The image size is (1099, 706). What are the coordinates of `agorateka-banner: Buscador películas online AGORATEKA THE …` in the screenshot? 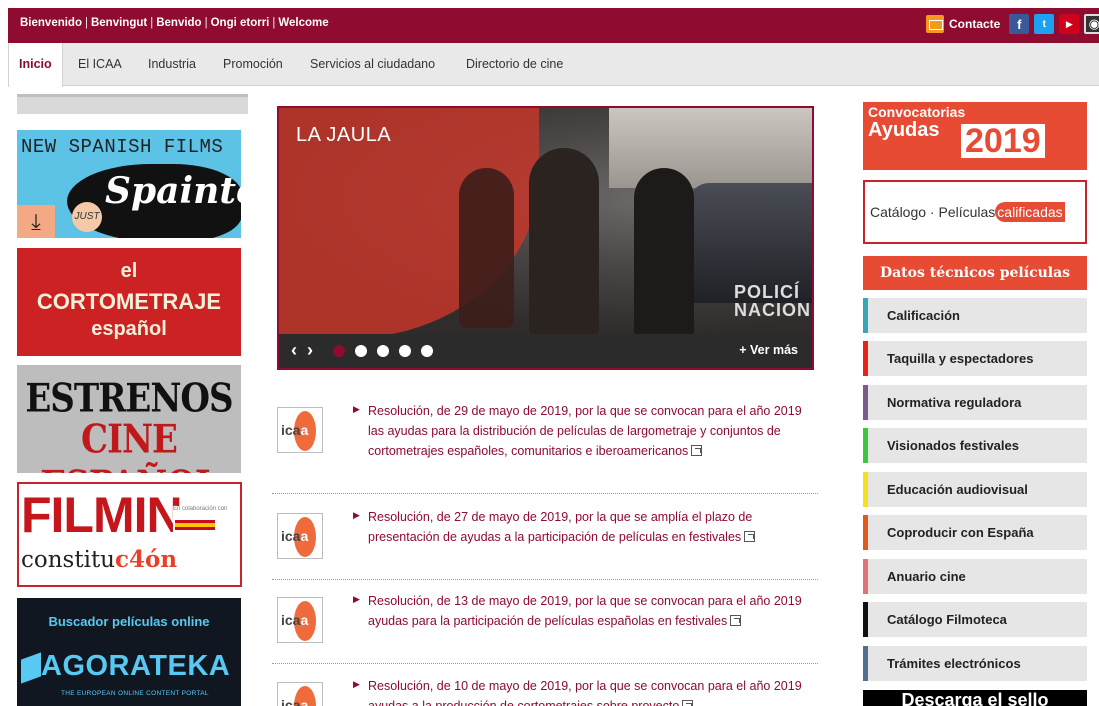 It's located at (129, 652).